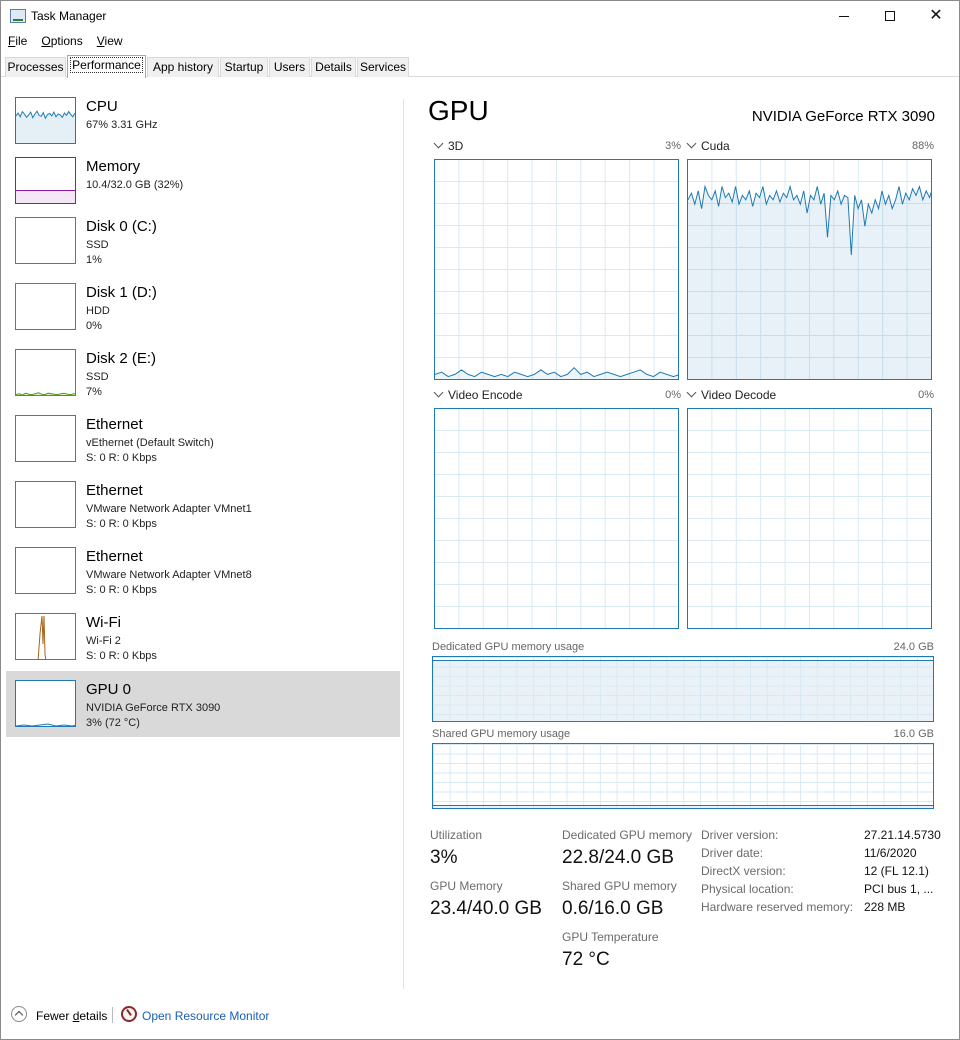  I want to click on sidebar-item-detail: VMware Network Adapter VMnet1, so click(169, 509).